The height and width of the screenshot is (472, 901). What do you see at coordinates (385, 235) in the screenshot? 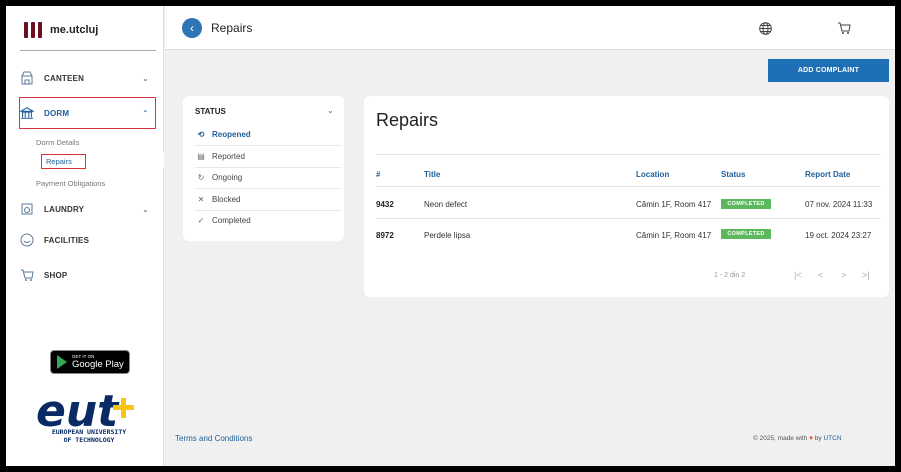
I see `repair-id: 8972` at bounding box center [385, 235].